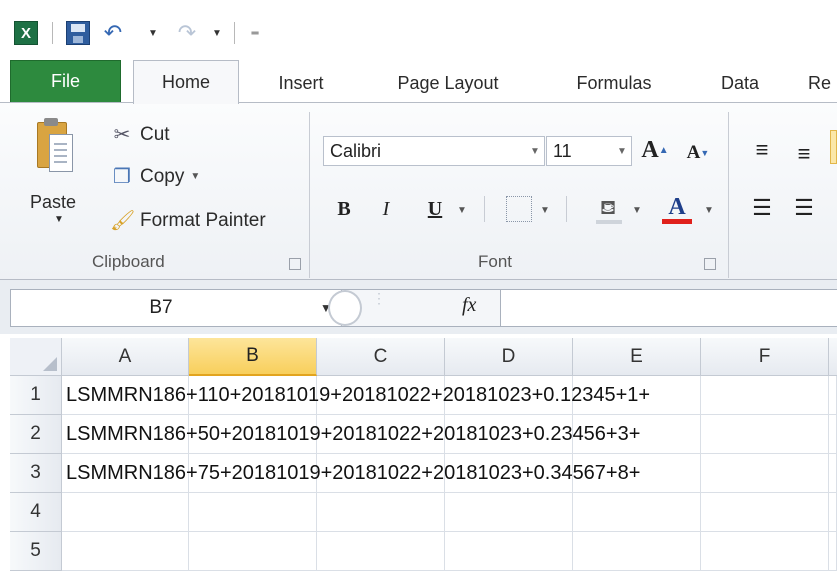  I want to click on font-group-label: Font, so click(495, 261).